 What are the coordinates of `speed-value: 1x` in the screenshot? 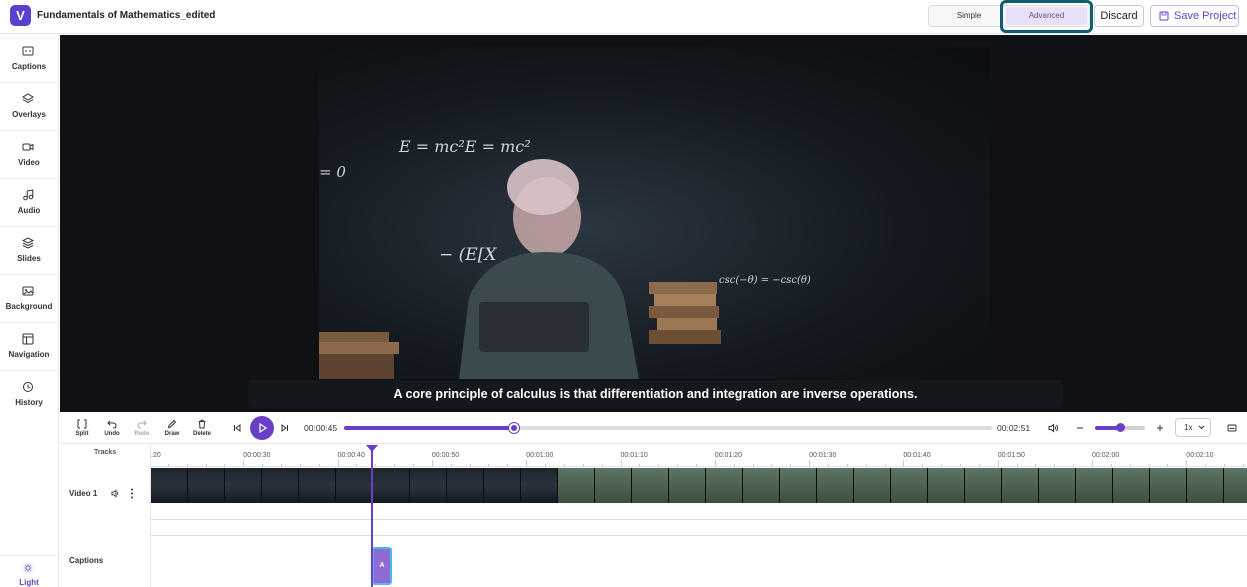 It's located at (1188, 427).